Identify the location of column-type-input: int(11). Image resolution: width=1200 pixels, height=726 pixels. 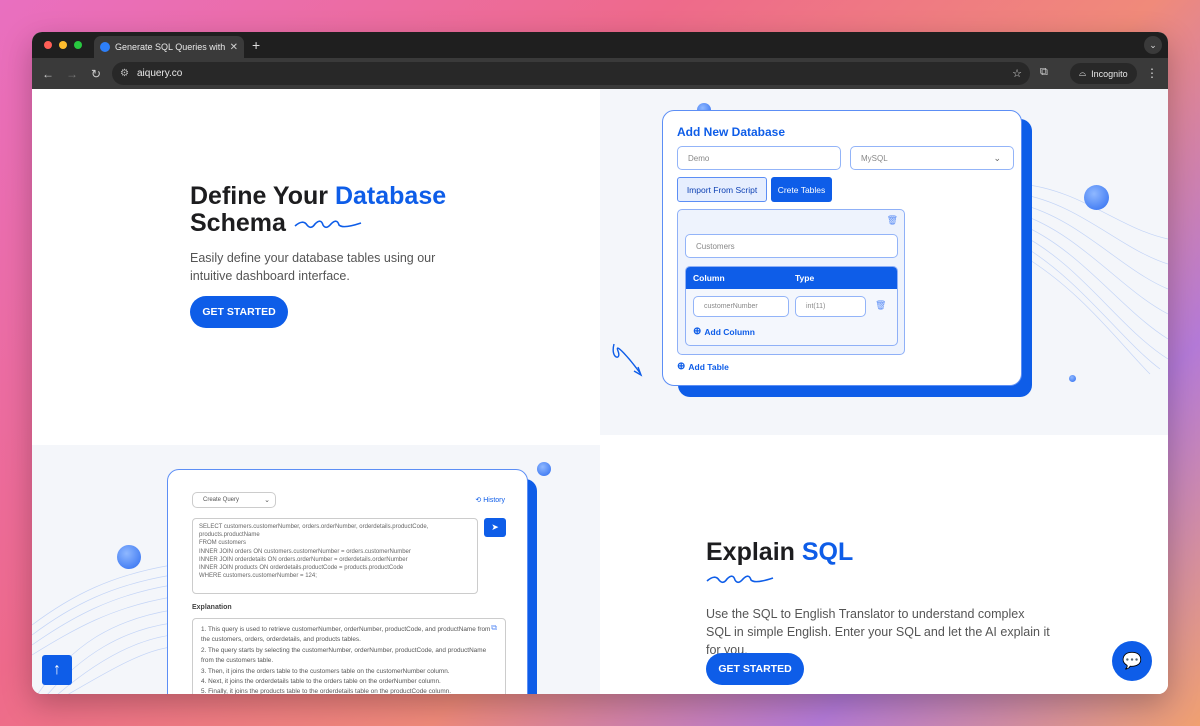
(830, 306).